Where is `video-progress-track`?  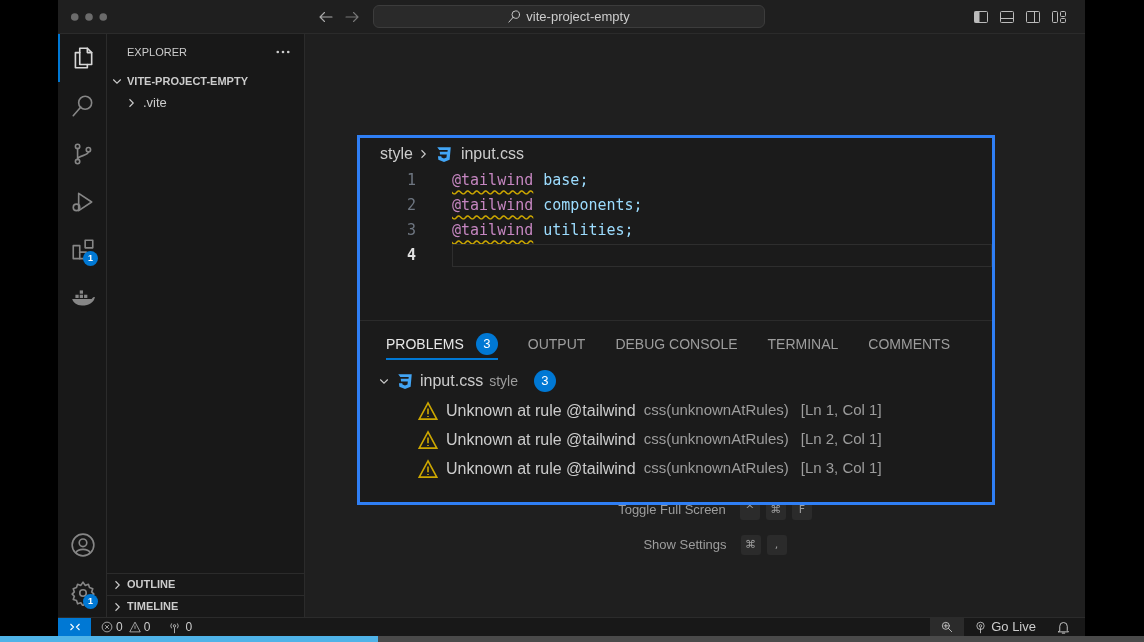
video-progress-track is located at coordinates (572, 639).